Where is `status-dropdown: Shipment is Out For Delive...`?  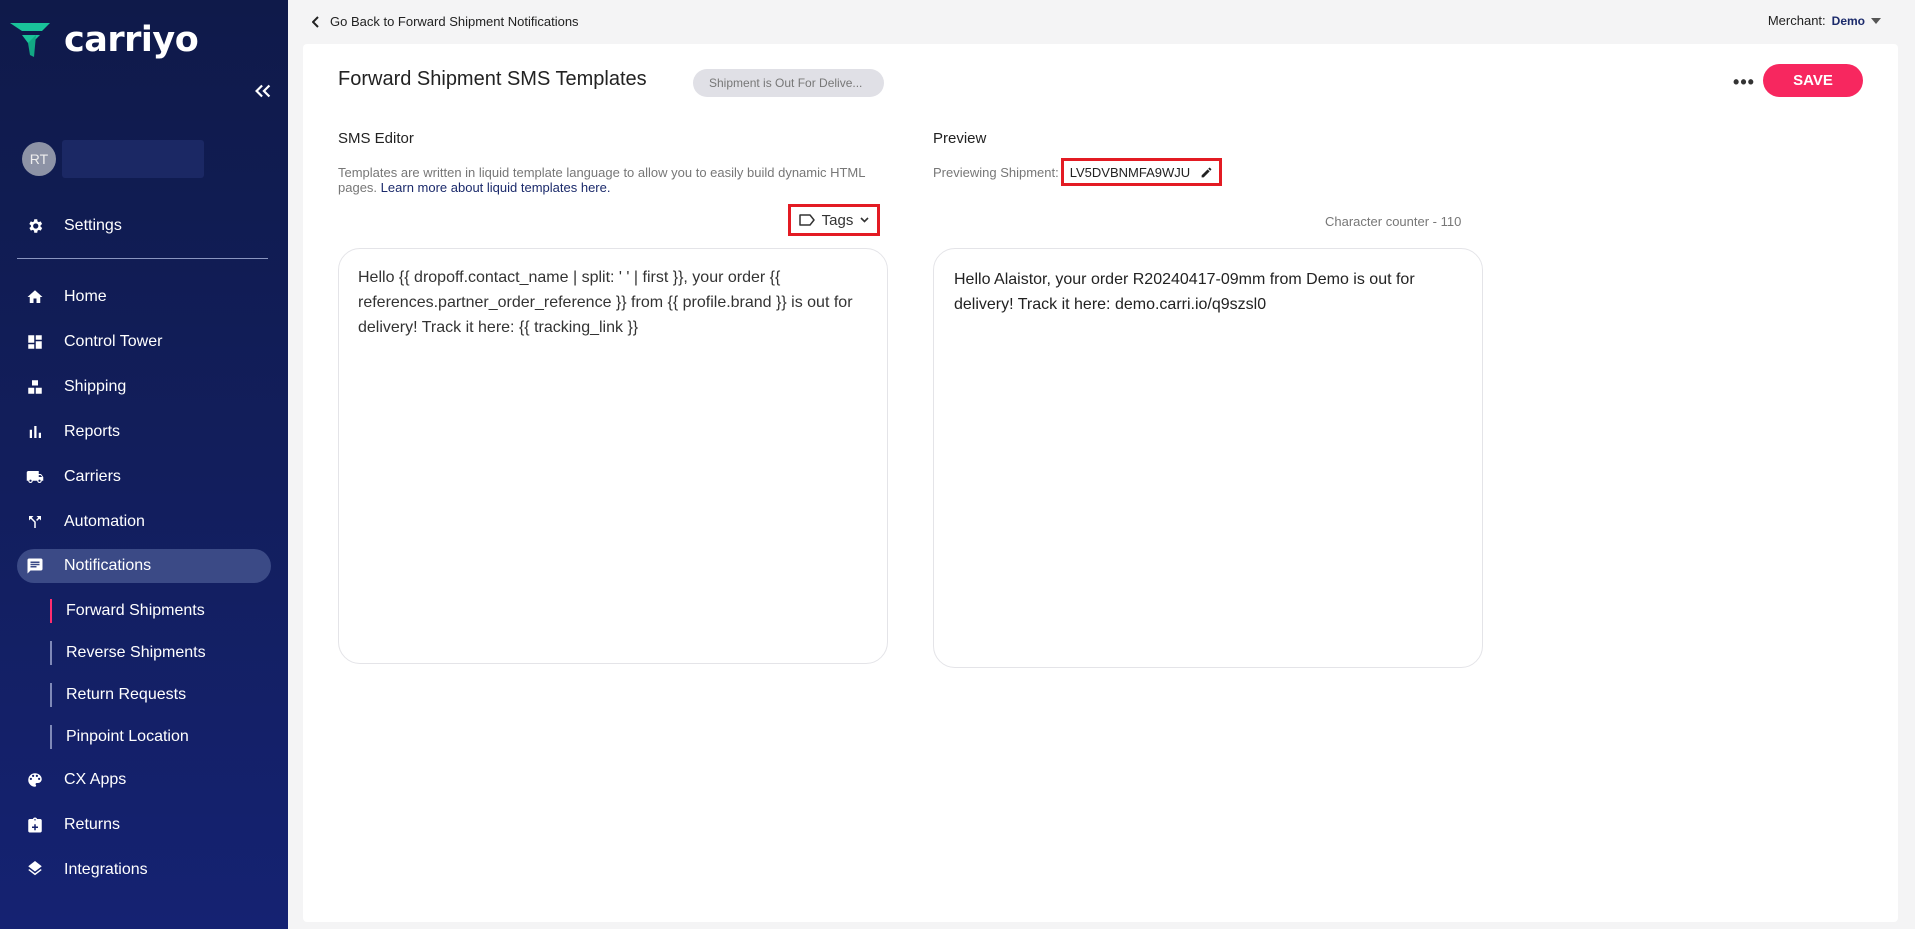
status-dropdown: Shipment is Out For Delive... is located at coordinates (788, 83).